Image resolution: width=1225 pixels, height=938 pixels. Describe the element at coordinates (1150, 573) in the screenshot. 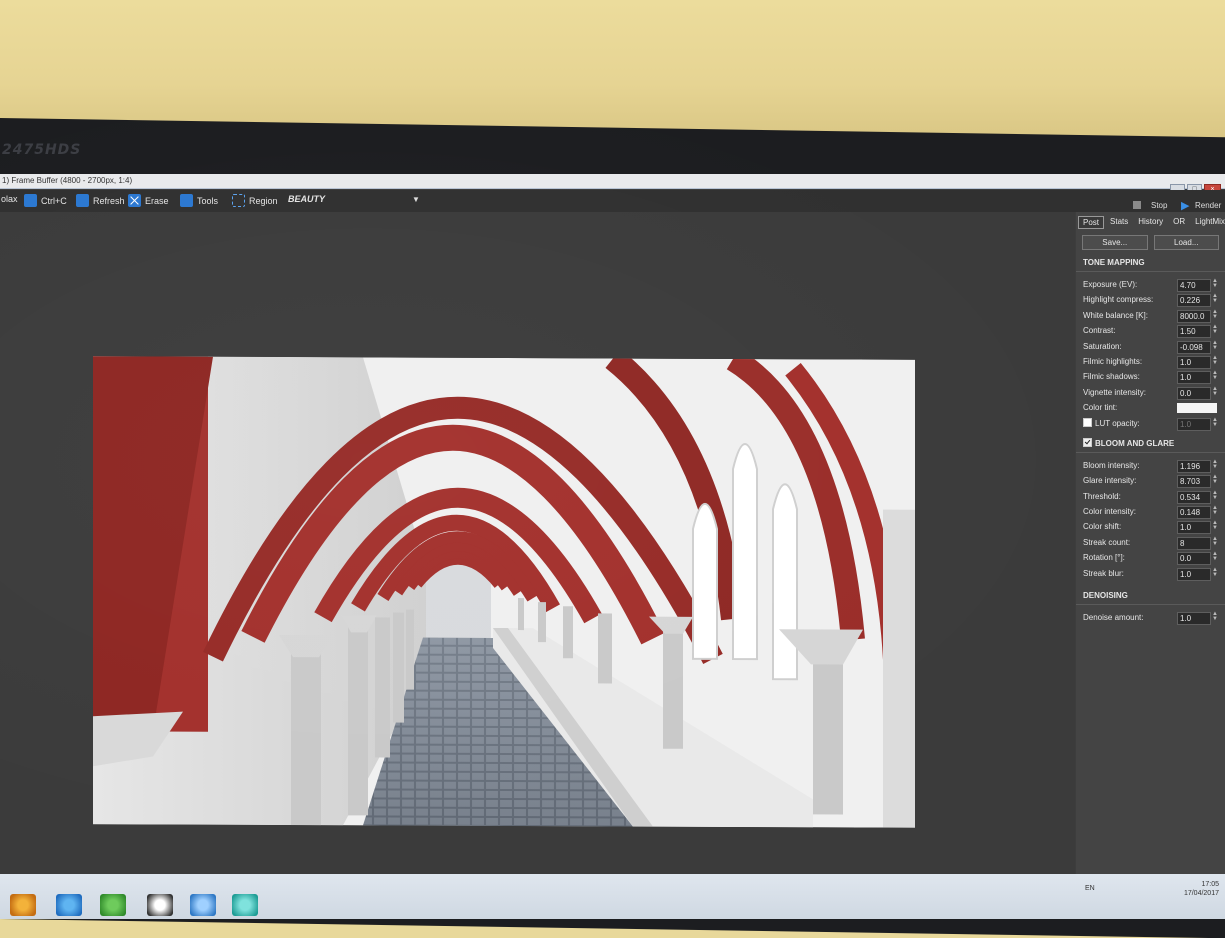

I see `param-row: Streak blur: 1.0 ▲ ▼` at that location.